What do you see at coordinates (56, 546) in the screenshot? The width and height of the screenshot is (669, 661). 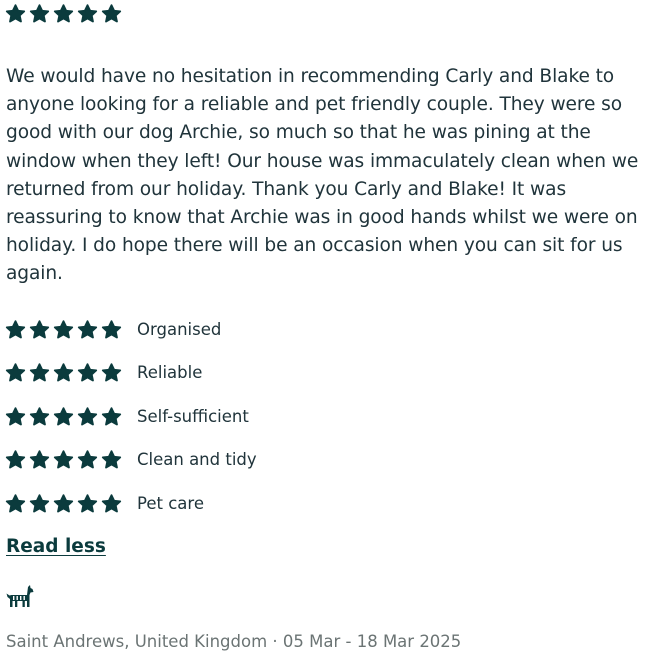 I see `read-less-link: Read less` at bounding box center [56, 546].